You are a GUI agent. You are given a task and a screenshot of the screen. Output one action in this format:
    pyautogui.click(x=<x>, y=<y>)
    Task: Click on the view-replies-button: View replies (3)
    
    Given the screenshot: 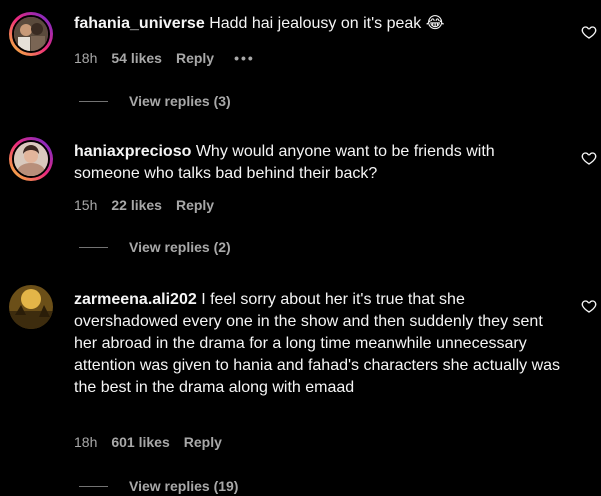 What is the action you would take?
    pyautogui.click(x=155, y=101)
    